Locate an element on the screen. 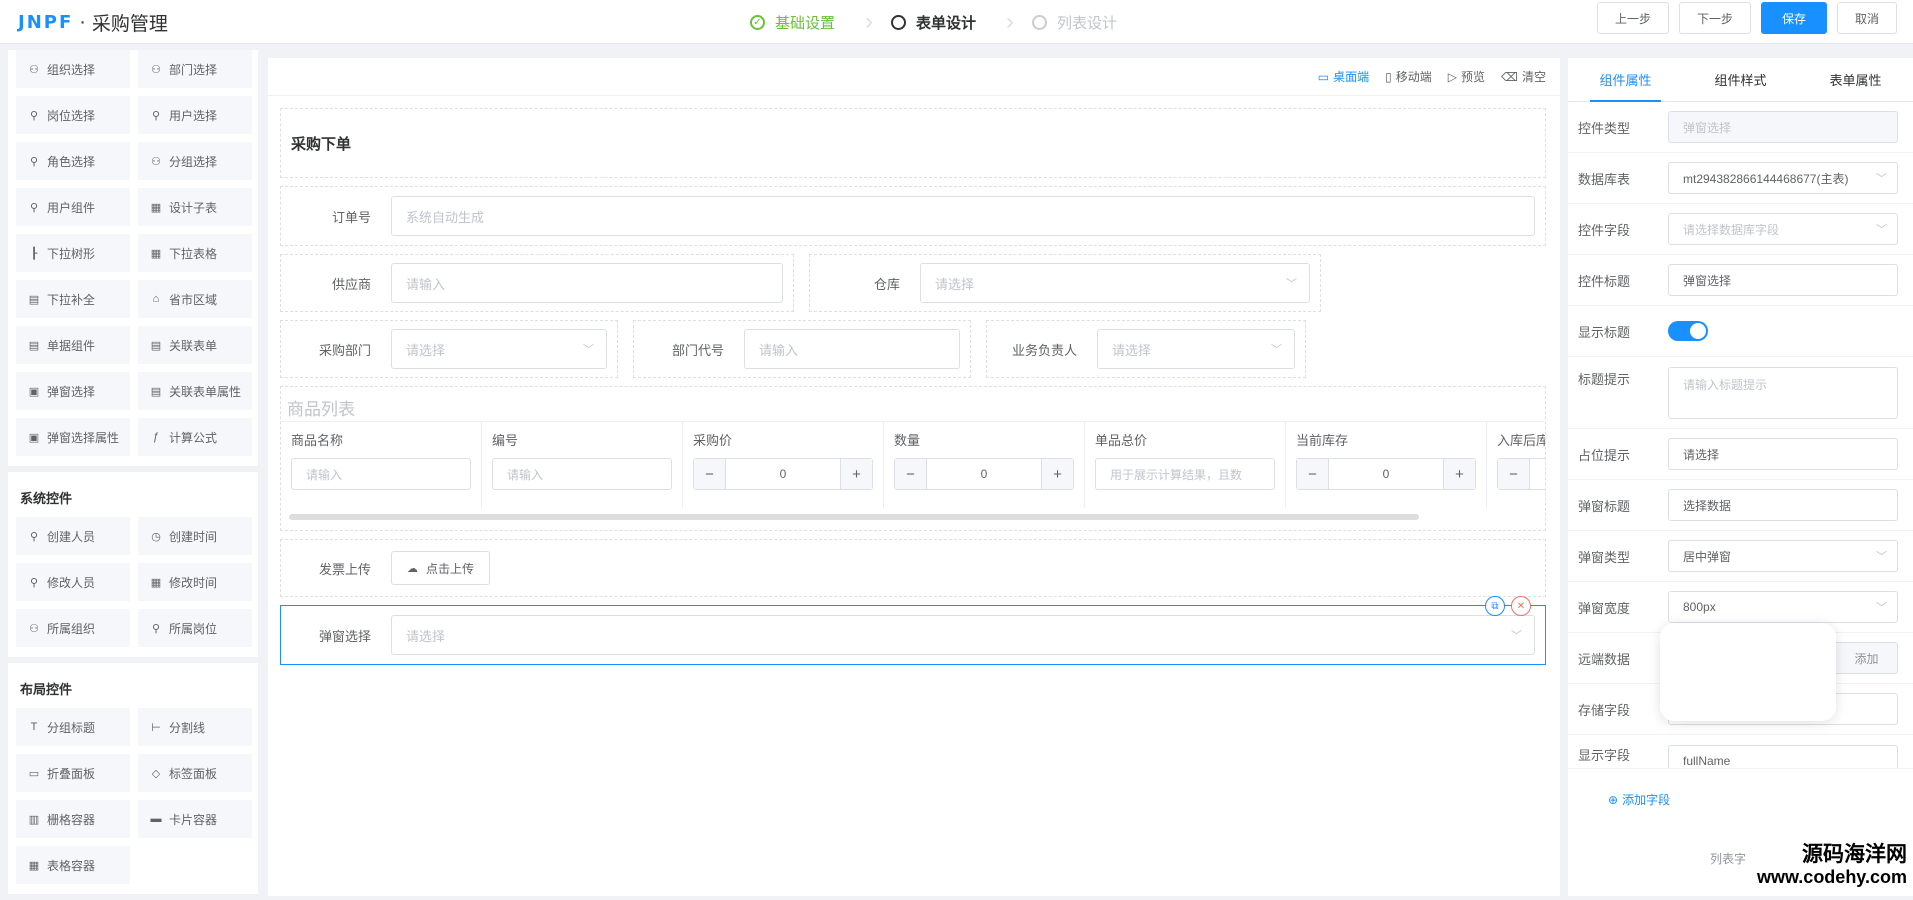  show-field-input: fullName is located at coordinates (1783, 757).